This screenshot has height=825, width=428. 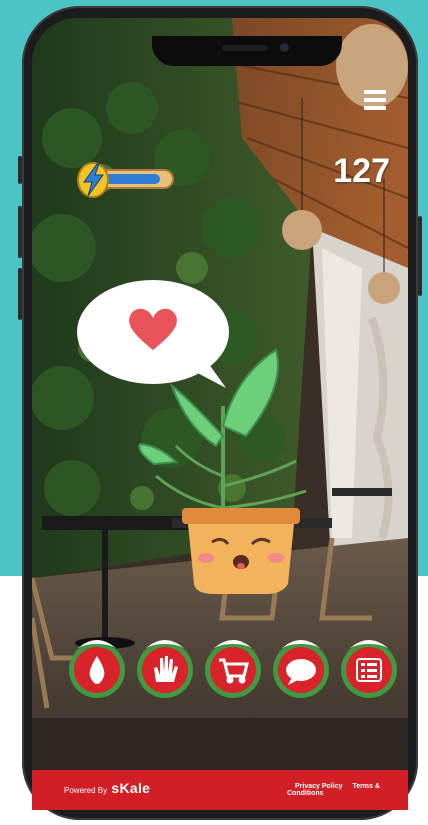 What do you see at coordinates (245, 48) in the screenshot?
I see `speaker-grille` at bounding box center [245, 48].